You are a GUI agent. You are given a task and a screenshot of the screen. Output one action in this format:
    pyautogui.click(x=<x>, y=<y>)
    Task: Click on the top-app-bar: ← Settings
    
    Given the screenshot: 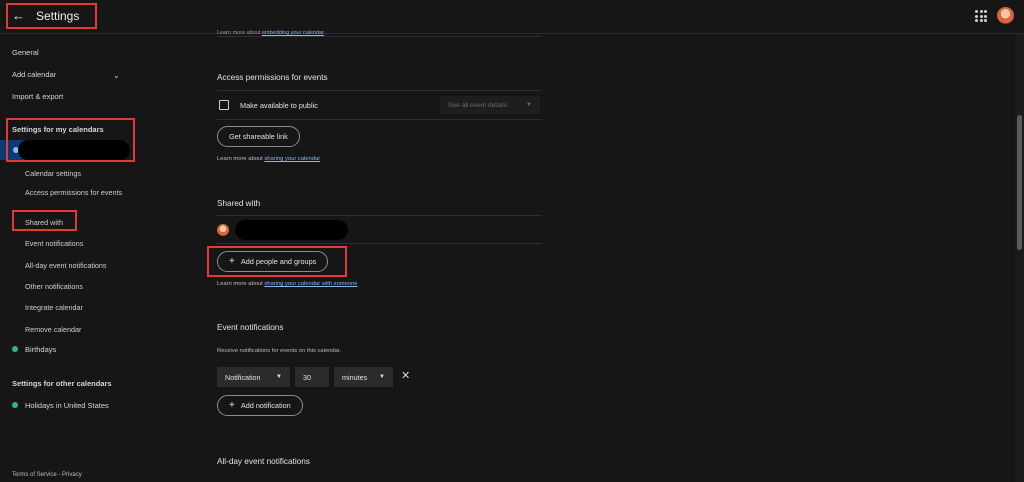 What is the action you would take?
    pyautogui.click(x=512, y=17)
    